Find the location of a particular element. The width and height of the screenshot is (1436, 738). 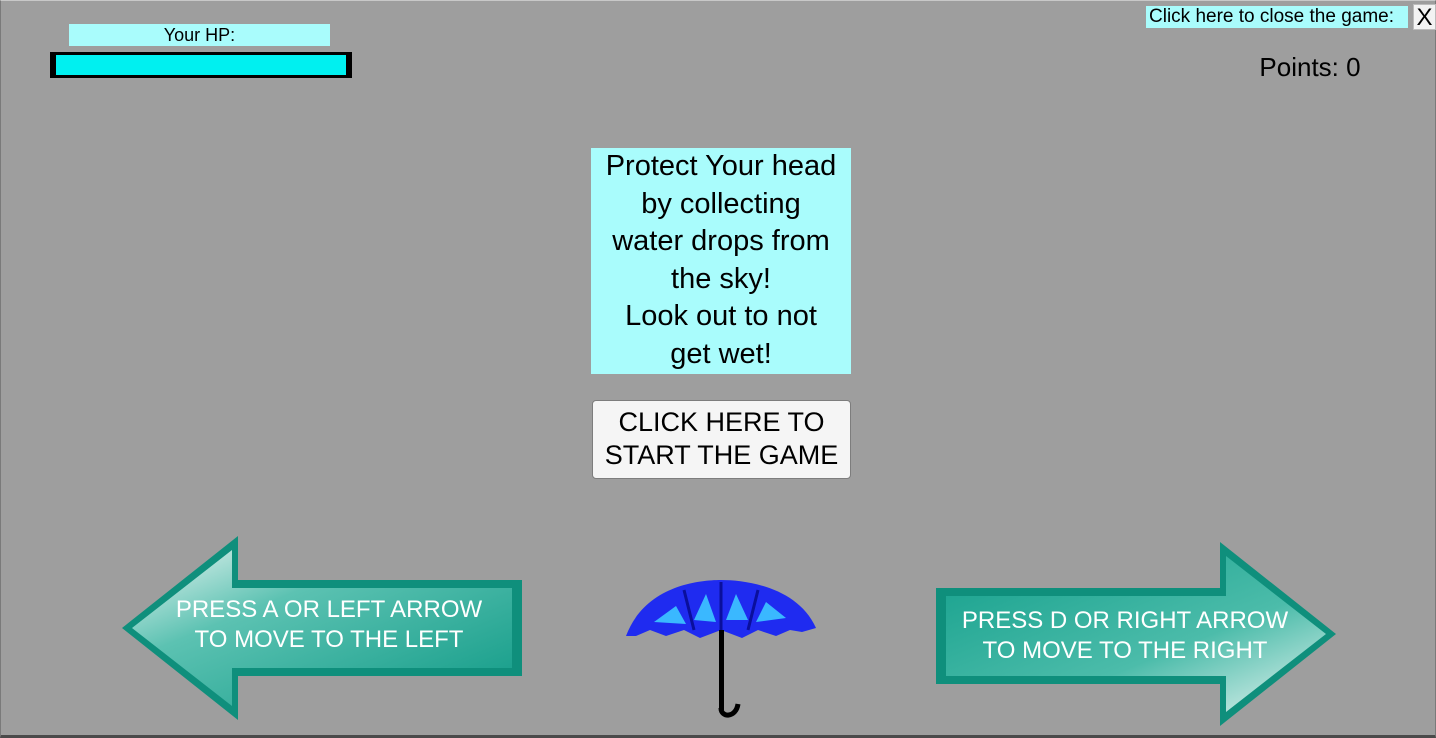

left-arrow-line: PRESS A OR LEFT ARROW is located at coordinates (329, 609).